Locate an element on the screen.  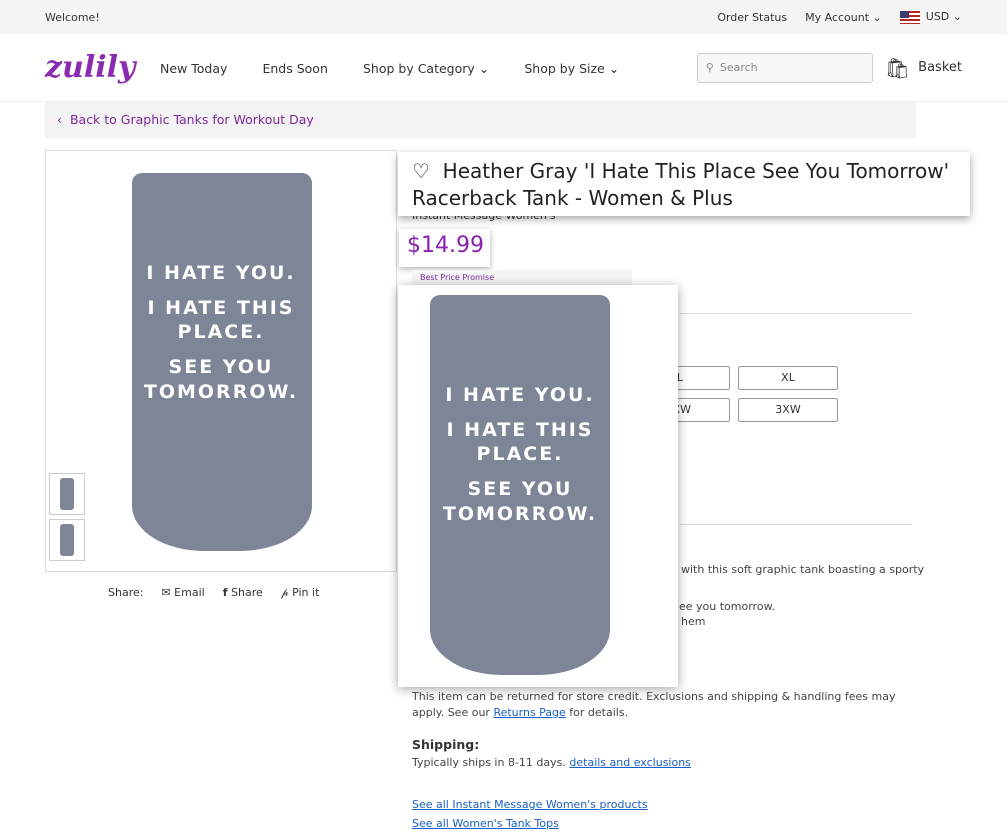
welcome-text: Welcome! is located at coordinates (72, 17).